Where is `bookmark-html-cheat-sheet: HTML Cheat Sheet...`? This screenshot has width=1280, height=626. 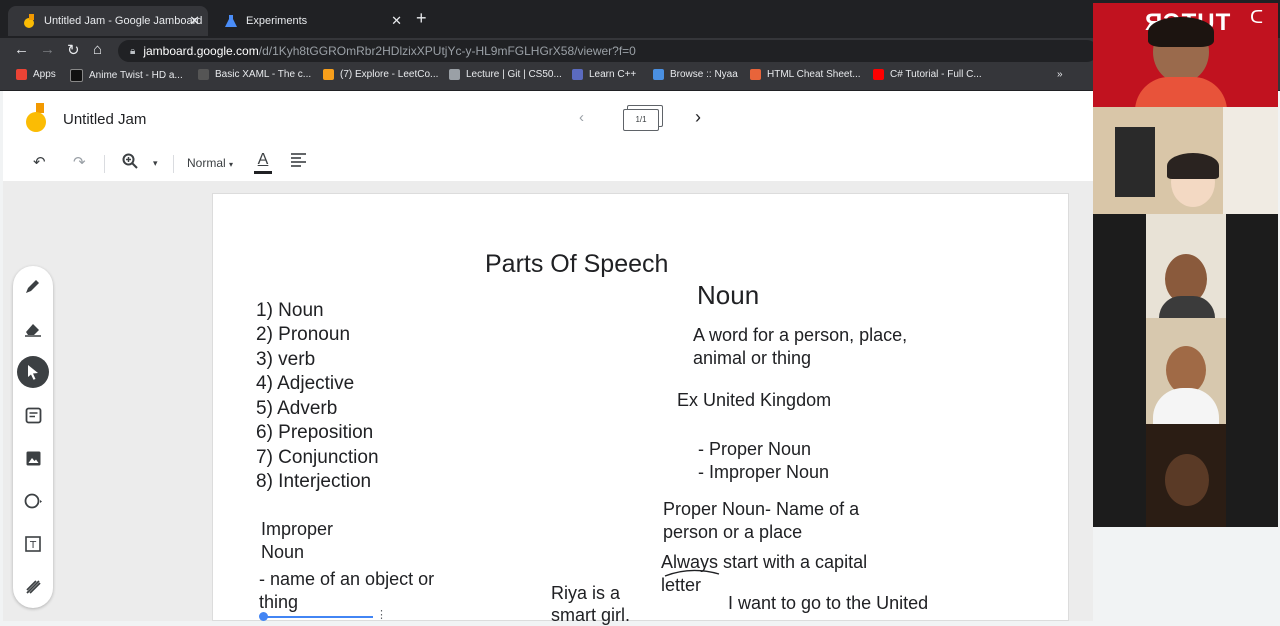 bookmark-html-cheat-sheet: HTML Cheat Sheet... is located at coordinates (805, 74).